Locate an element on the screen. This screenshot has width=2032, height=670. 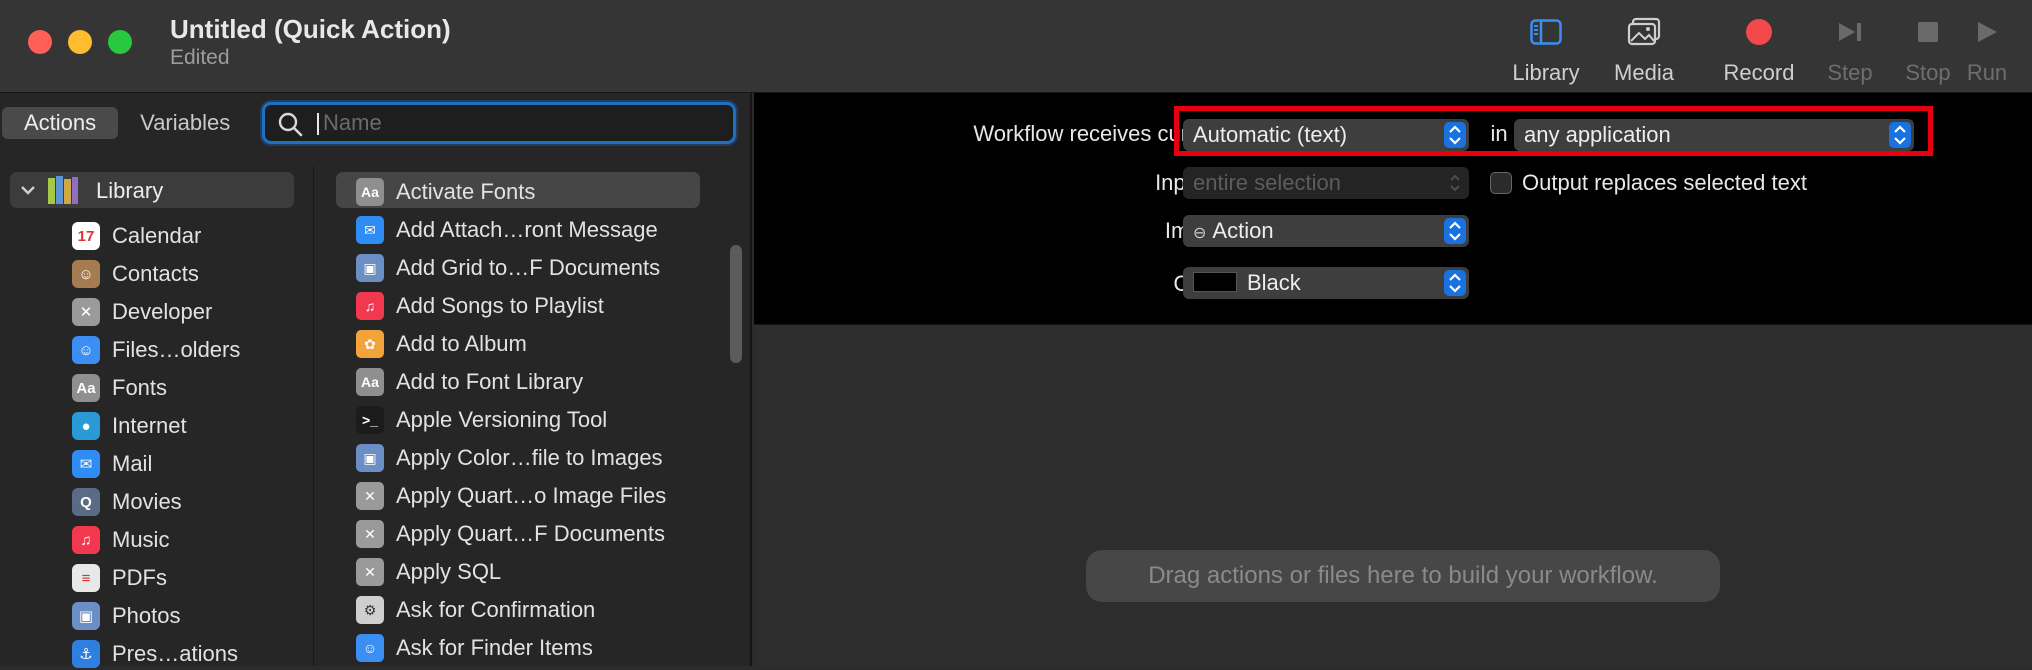
category-label: Calendar is located at coordinates (157, 235).